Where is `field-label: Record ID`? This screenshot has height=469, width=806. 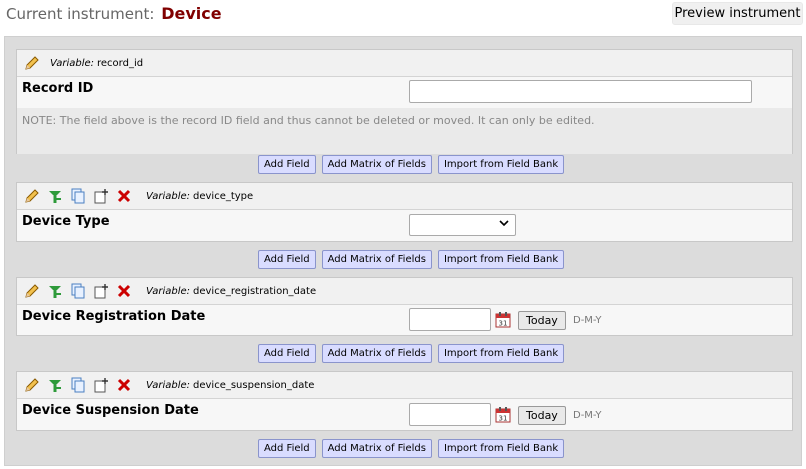
field-label: Record ID is located at coordinates (58, 88).